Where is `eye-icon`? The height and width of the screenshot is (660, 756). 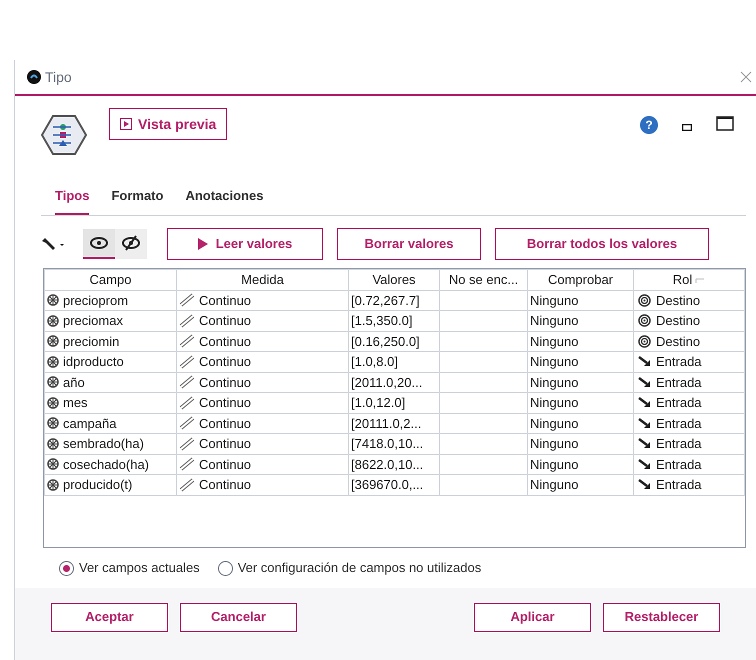
eye-icon is located at coordinates (99, 243).